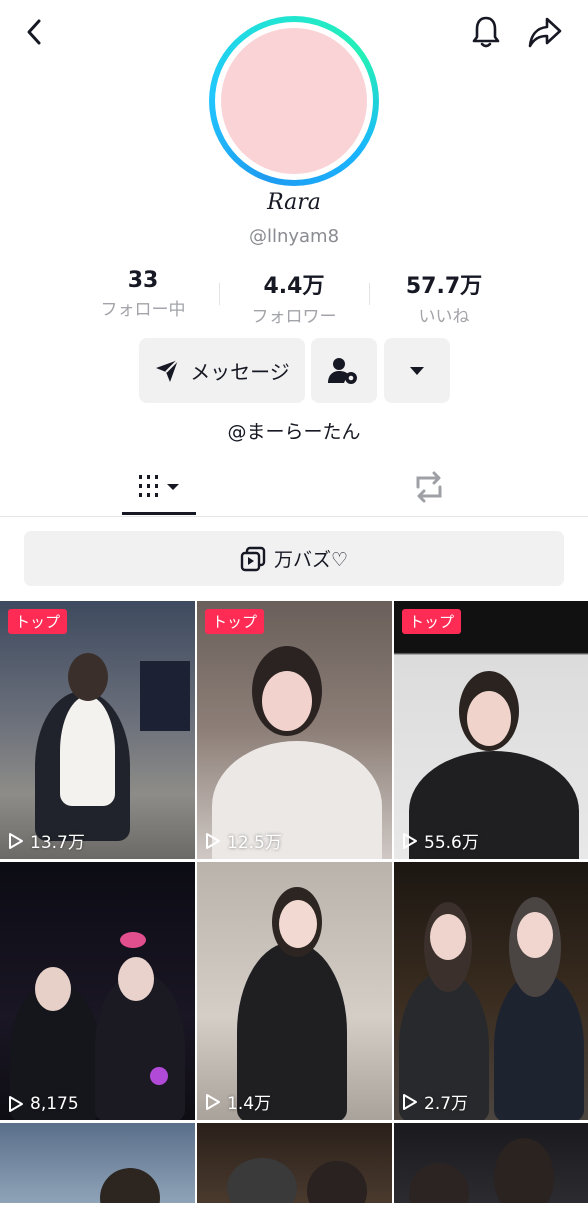  Describe the element at coordinates (167, 370) in the screenshot. I see `send-icon` at that location.